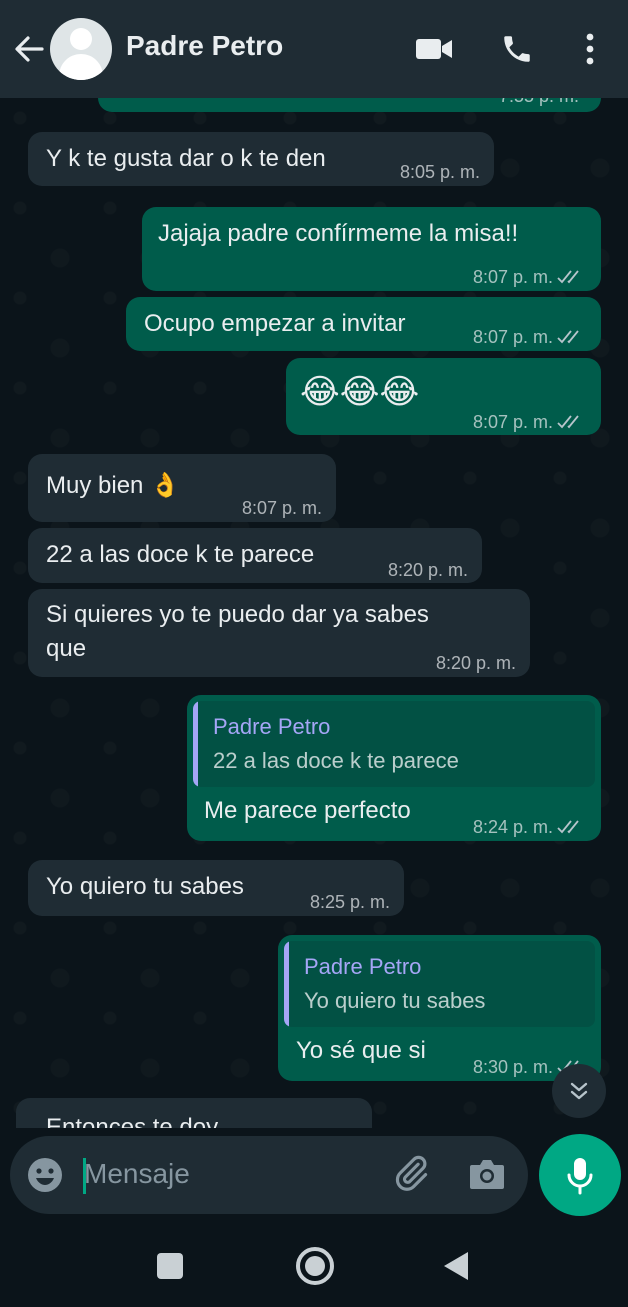 Image resolution: width=628 pixels, height=1307 pixels. What do you see at coordinates (314, 49) in the screenshot?
I see `chat-header: Padre Petro` at bounding box center [314, 49].